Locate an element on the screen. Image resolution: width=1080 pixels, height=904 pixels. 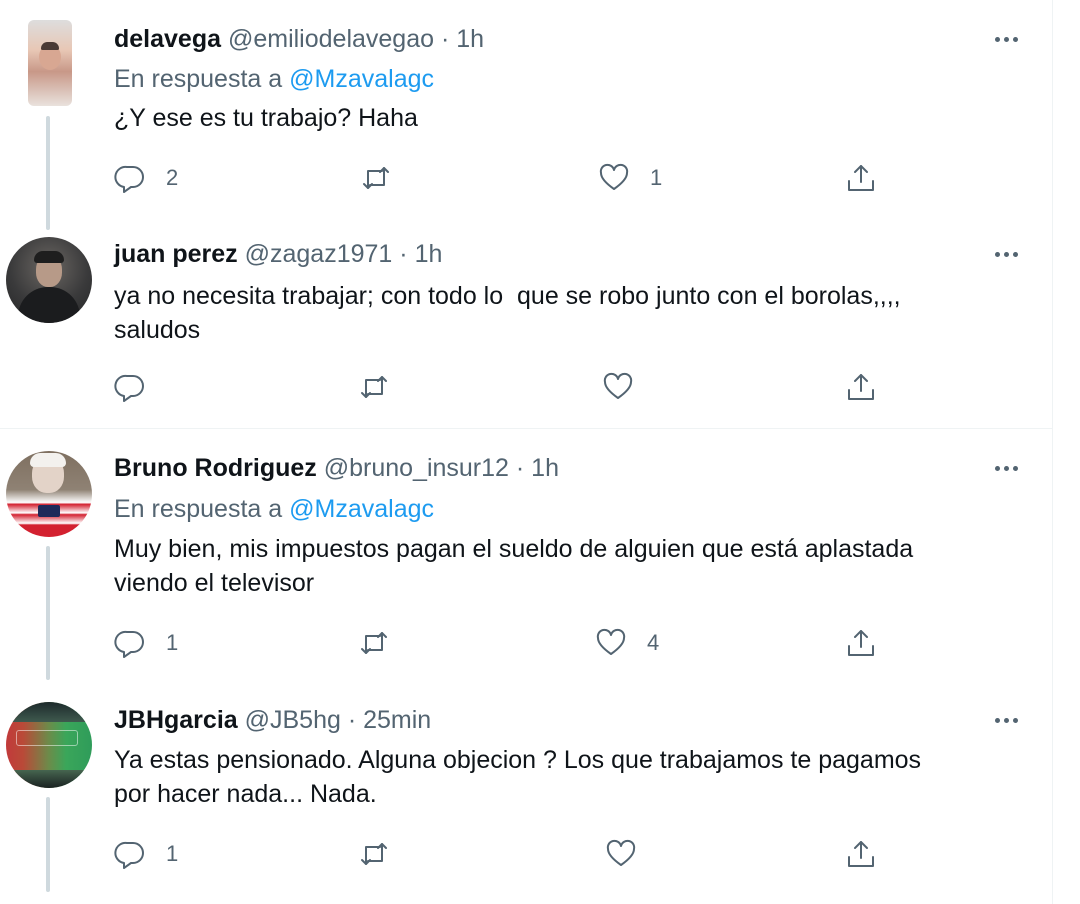
author-handle: @JB5hg is located at coordinates (293, 720).